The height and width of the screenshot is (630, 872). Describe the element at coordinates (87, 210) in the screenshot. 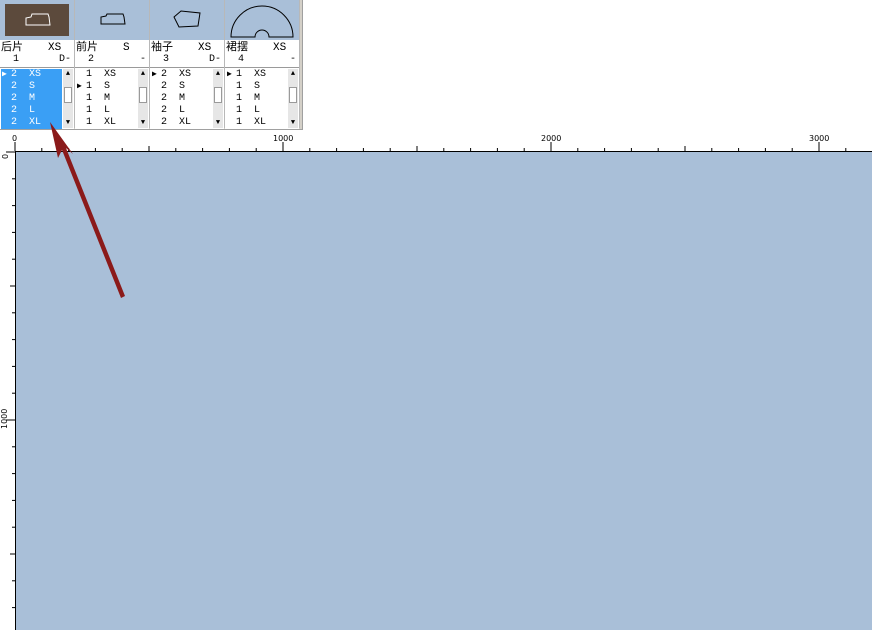

I see `annotation-arrow-icon` at that location.